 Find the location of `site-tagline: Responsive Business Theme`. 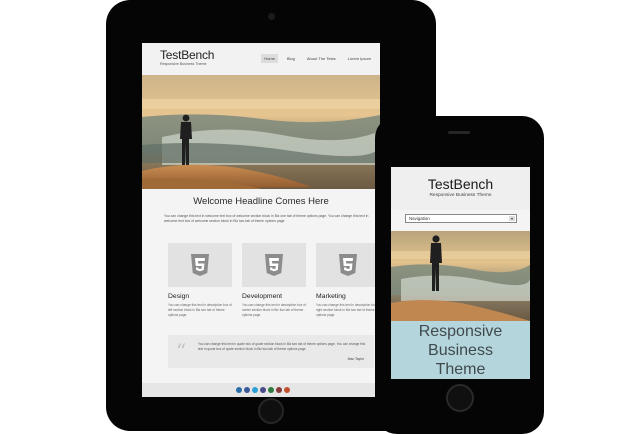

site-tagline: Responsive Business Theme is located at coordinates (183, 64).